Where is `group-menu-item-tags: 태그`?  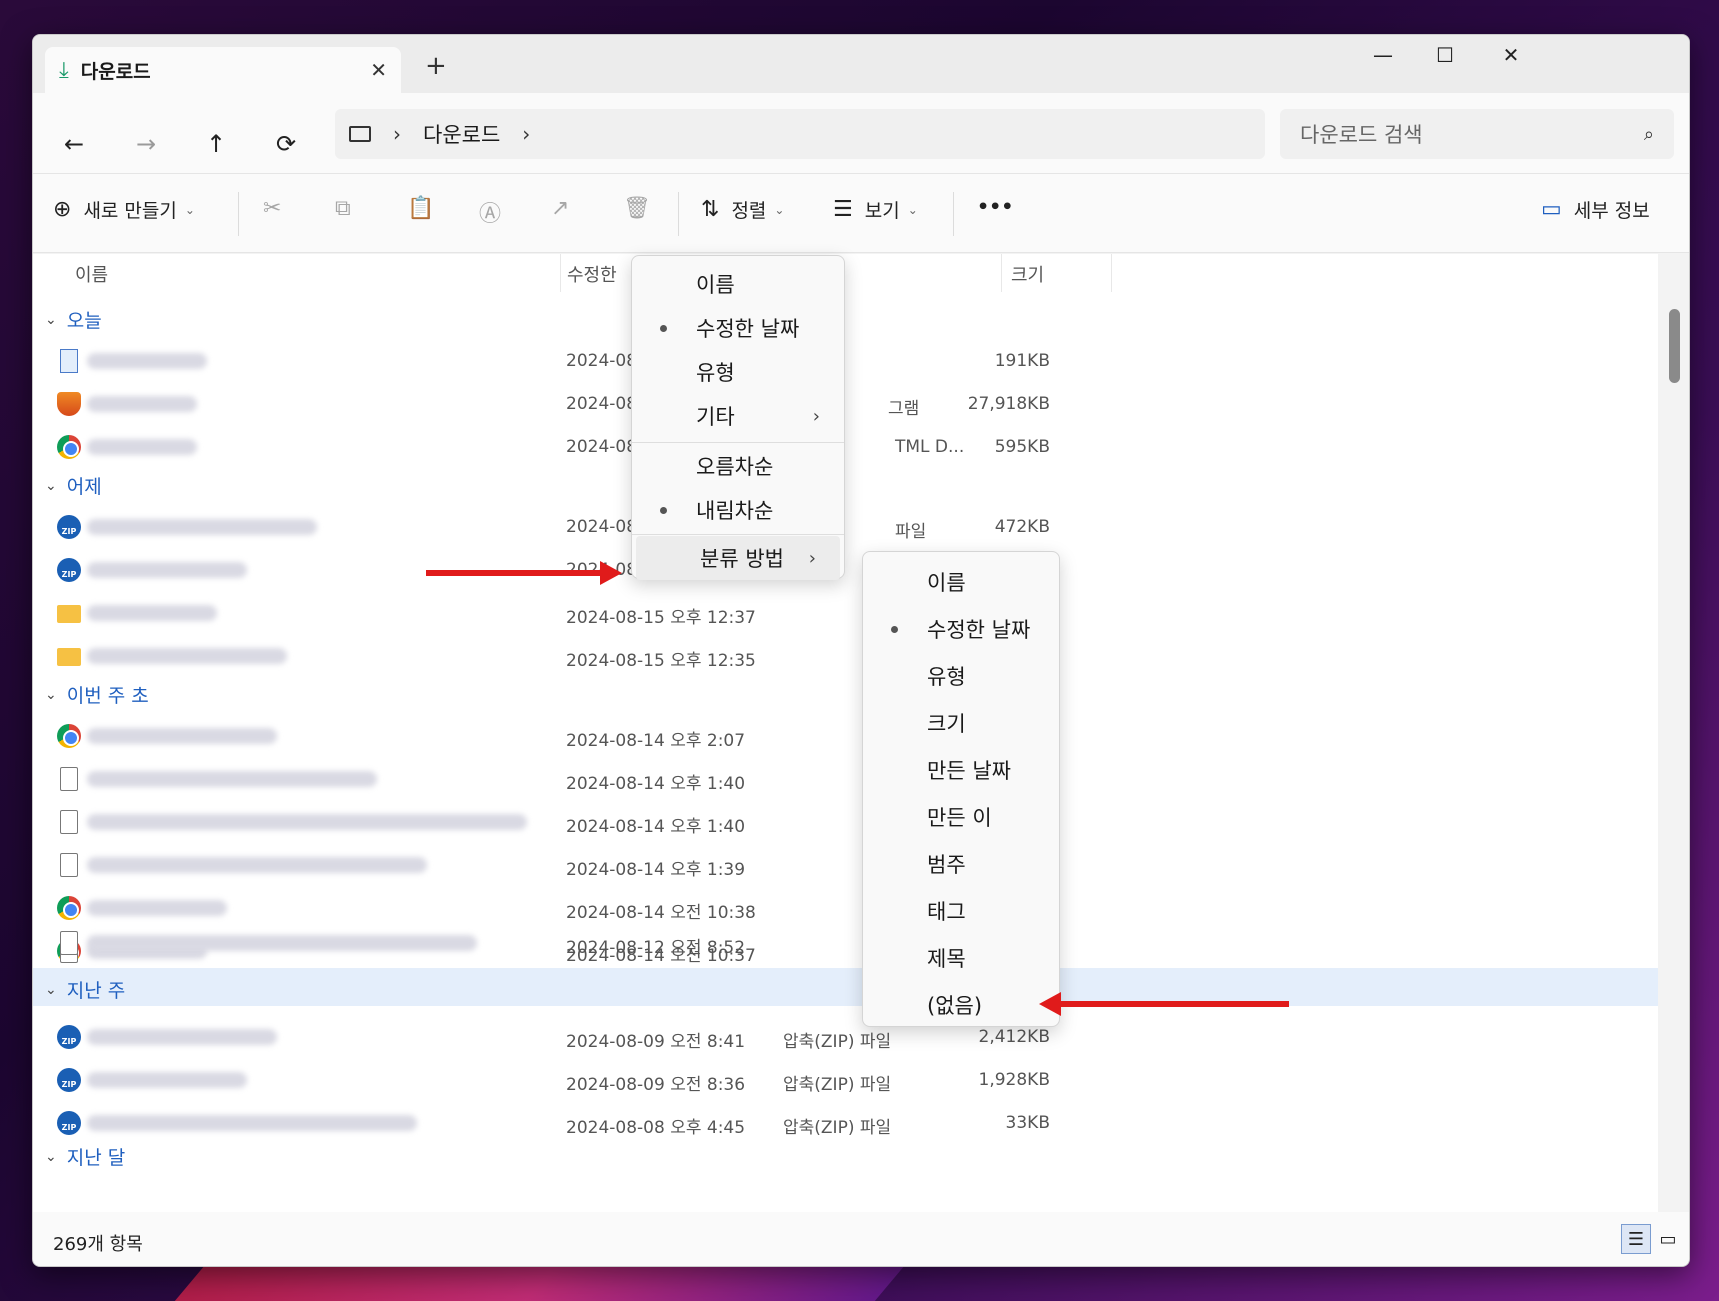
group-menu-item-tags: 태그 is located at coordinates (961, 911).